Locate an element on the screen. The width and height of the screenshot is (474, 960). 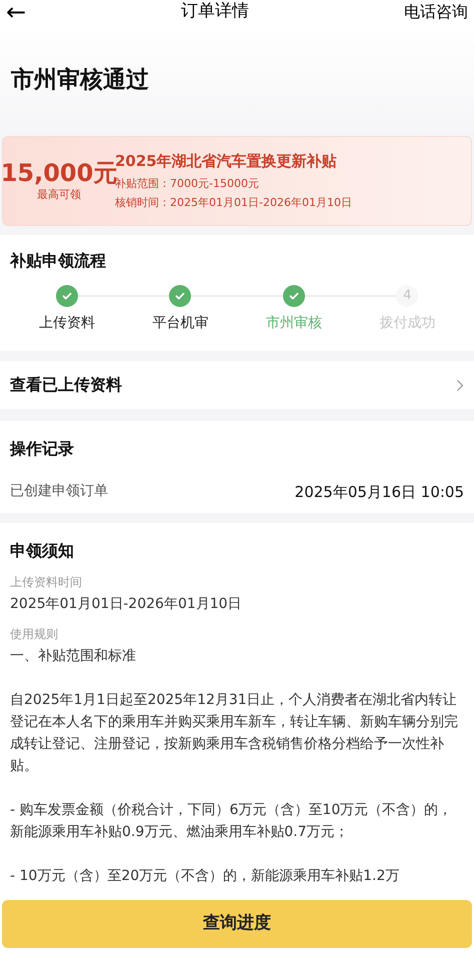
record-time: 2025年05月16日 10:05 is located at coordinates (379, 492).